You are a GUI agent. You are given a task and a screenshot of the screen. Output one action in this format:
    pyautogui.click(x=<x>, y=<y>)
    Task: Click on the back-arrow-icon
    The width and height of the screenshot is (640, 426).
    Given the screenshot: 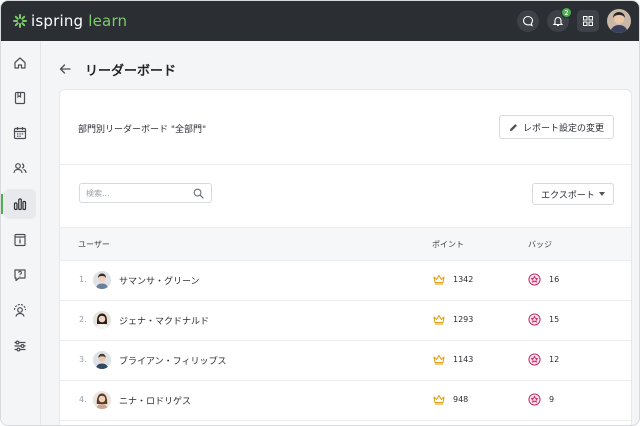 What is the action you would take?
    pyautogui.click(x=65, y=69)
    